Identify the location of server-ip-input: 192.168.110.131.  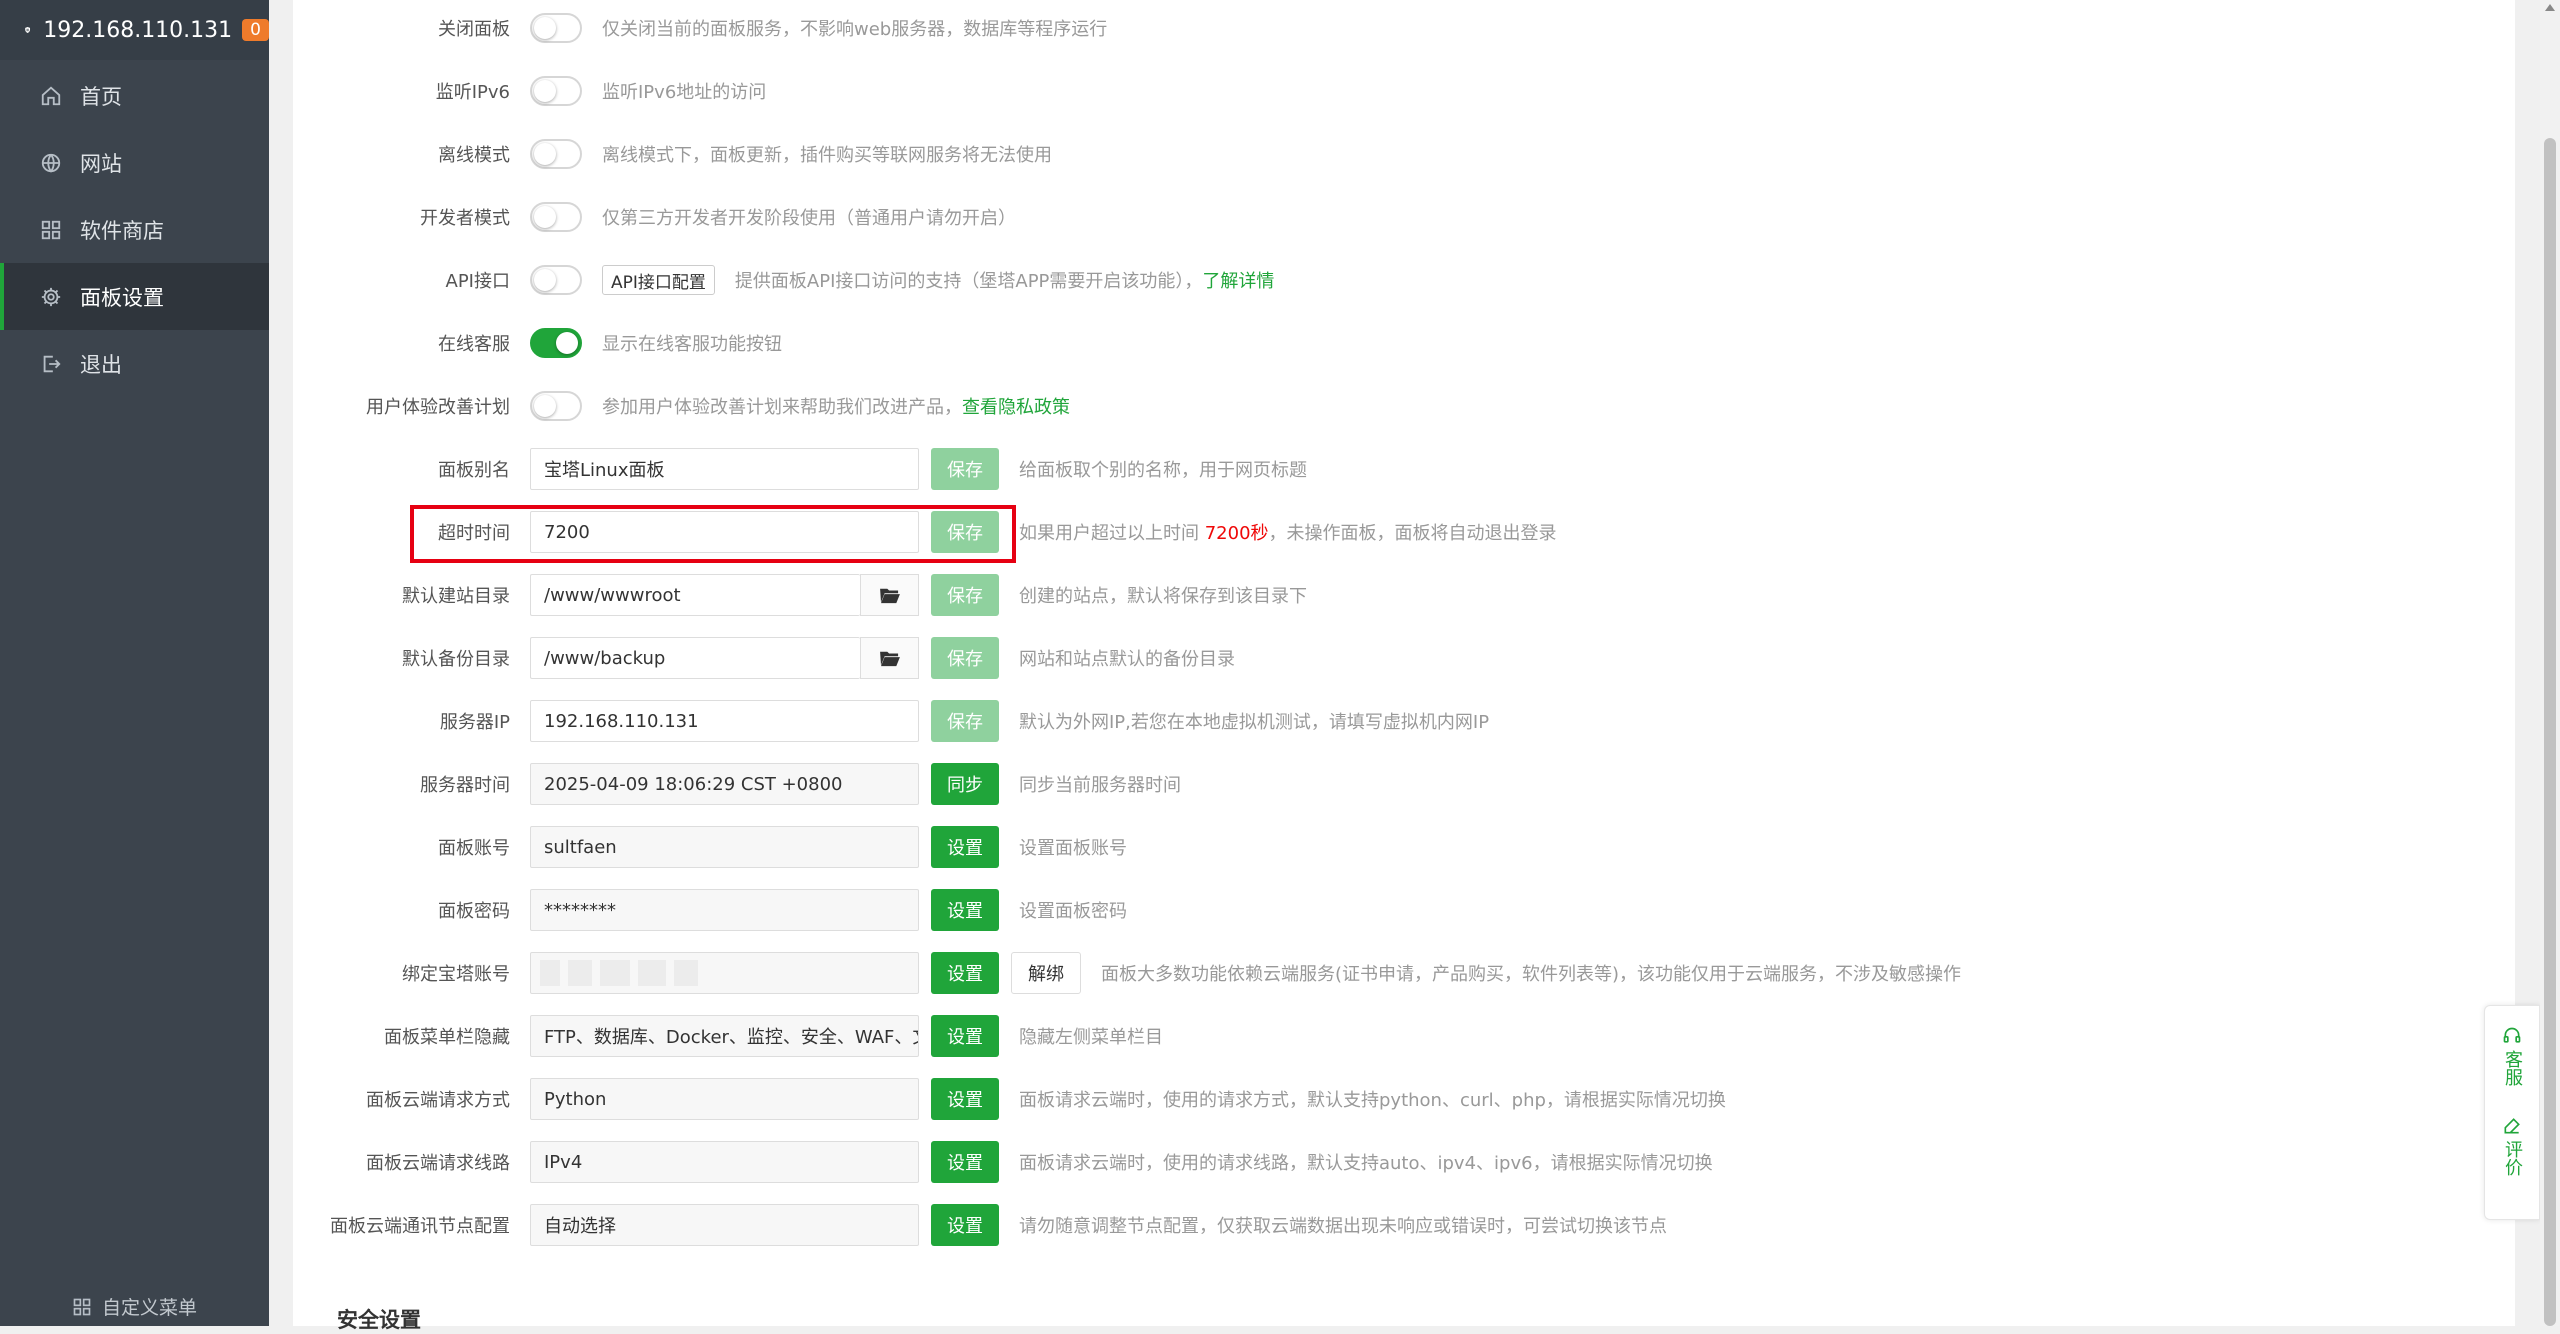
(724, 721).